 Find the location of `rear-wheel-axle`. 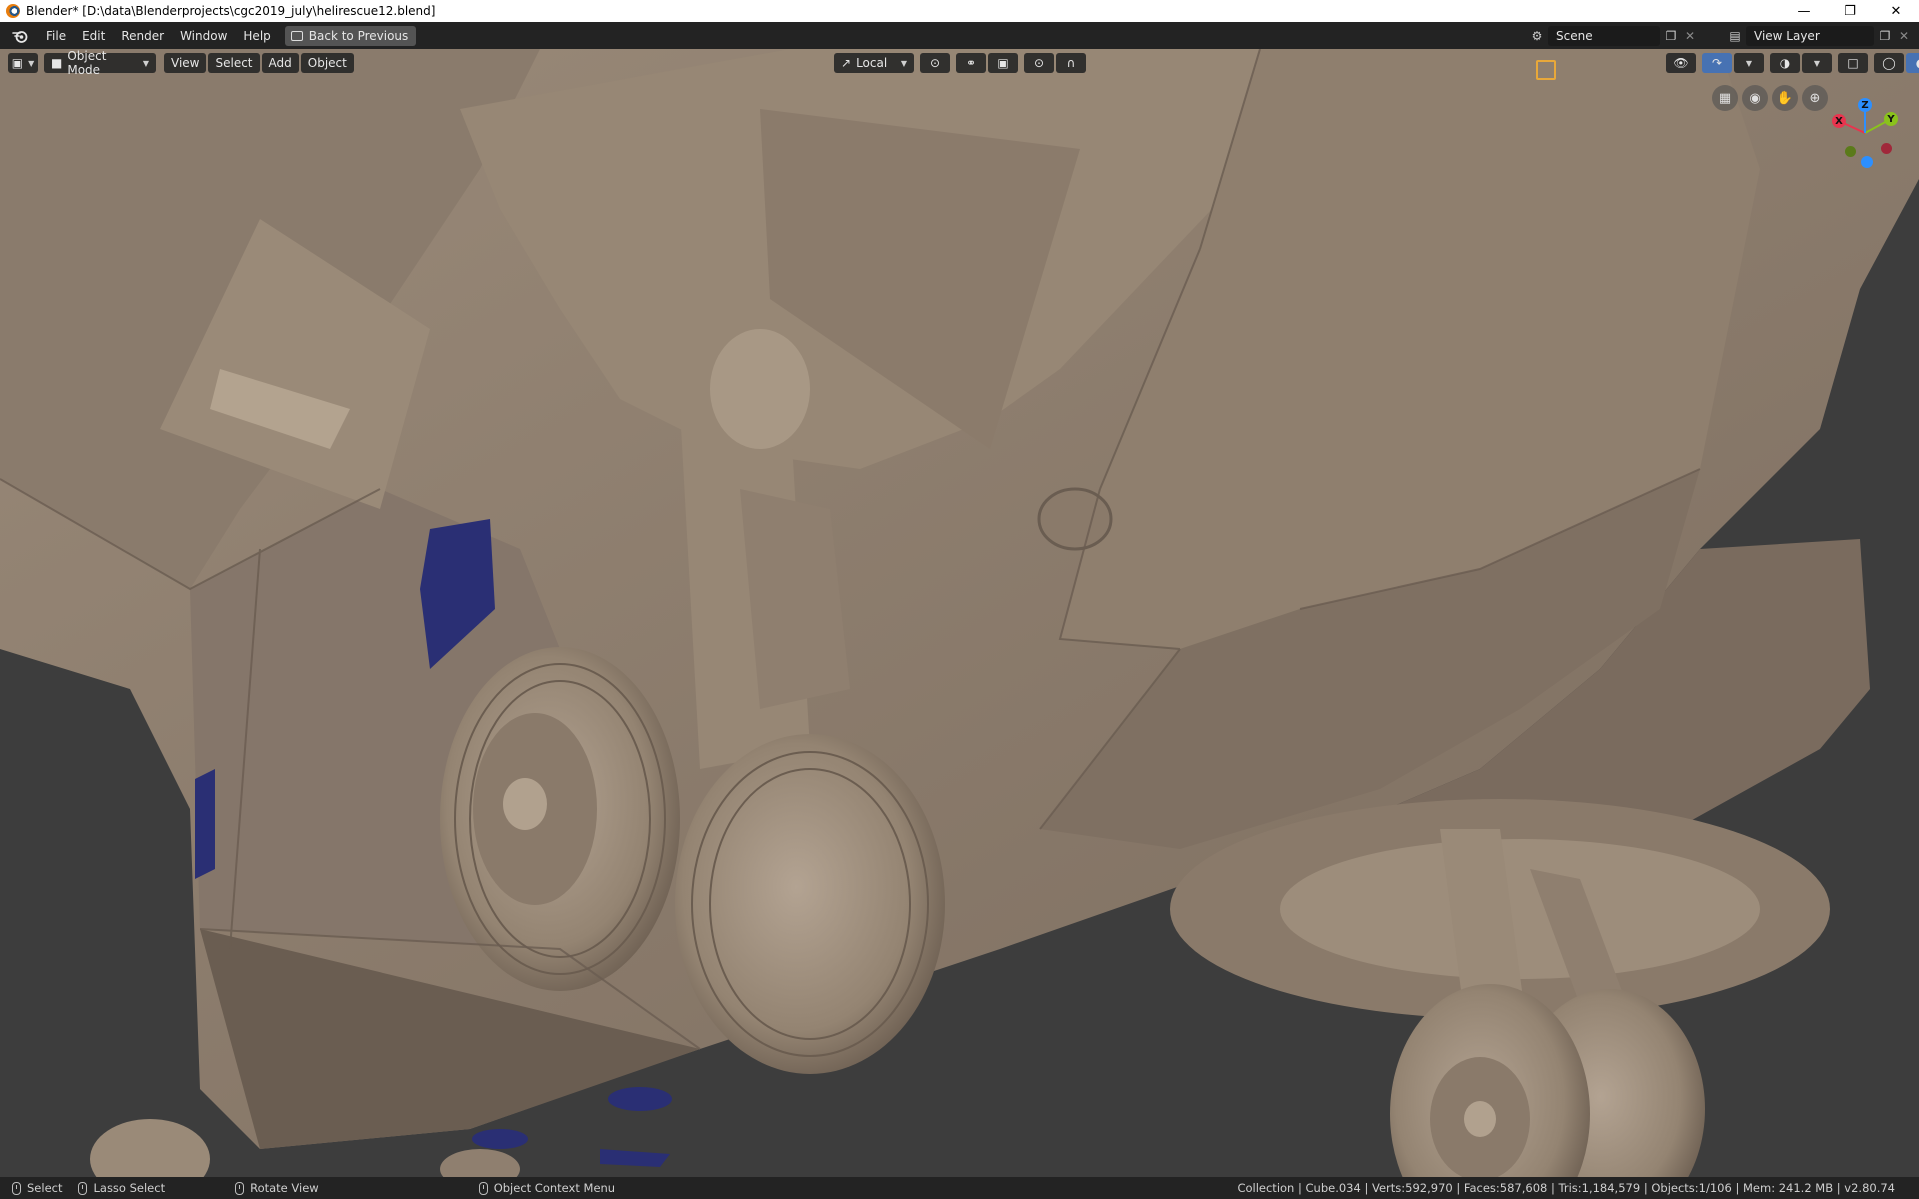

rear-wheel-axle is located at coordinates (1480, 1119).